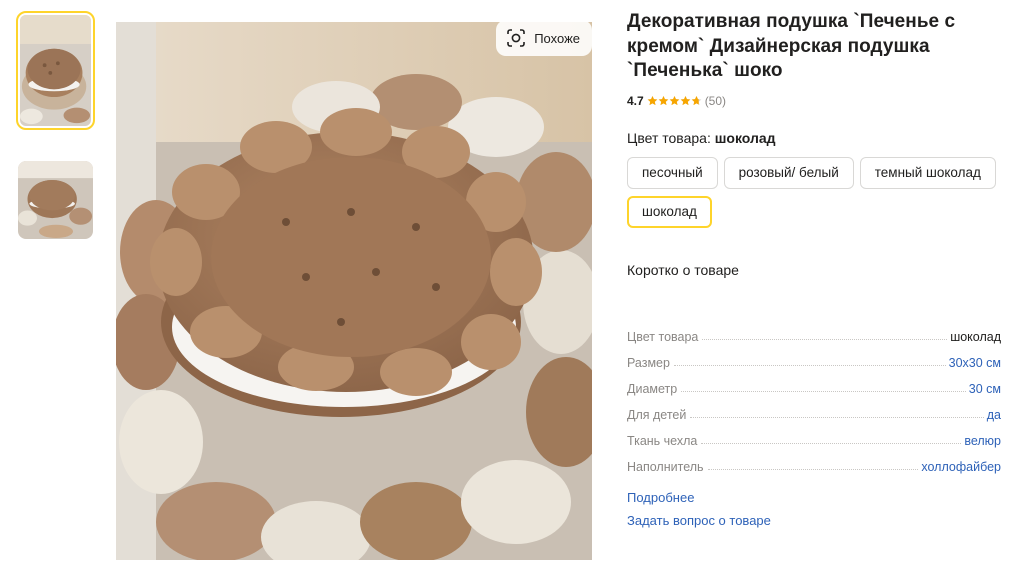 The image size is (1024, 580). Describe the element at coordinates (814, 435) in the screenshot. I see `spec-row: Ткань чехла велюр` at that location.